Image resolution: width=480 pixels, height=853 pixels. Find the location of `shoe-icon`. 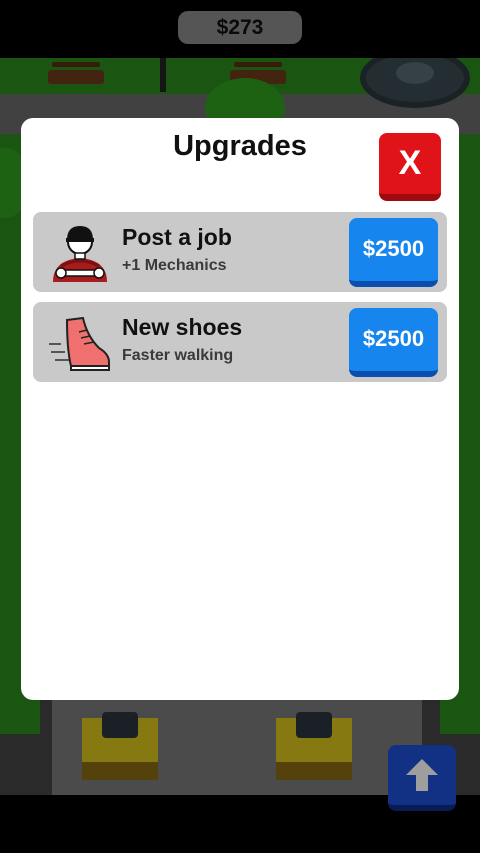

shoe-icon is located at coordinates (79, 343).